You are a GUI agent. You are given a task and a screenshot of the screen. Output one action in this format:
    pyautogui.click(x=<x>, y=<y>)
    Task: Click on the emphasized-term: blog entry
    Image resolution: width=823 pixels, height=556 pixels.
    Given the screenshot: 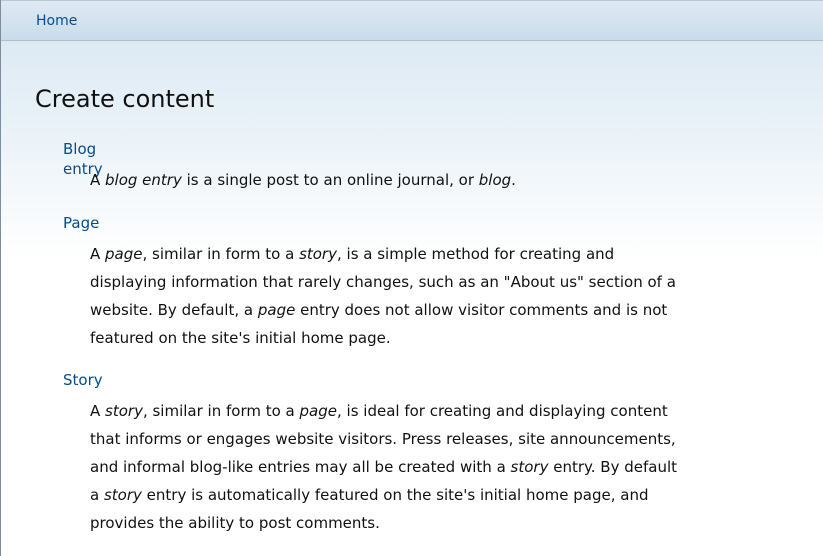 What is the action you would take?
    pyautogui.click(x=143, y=180)
    